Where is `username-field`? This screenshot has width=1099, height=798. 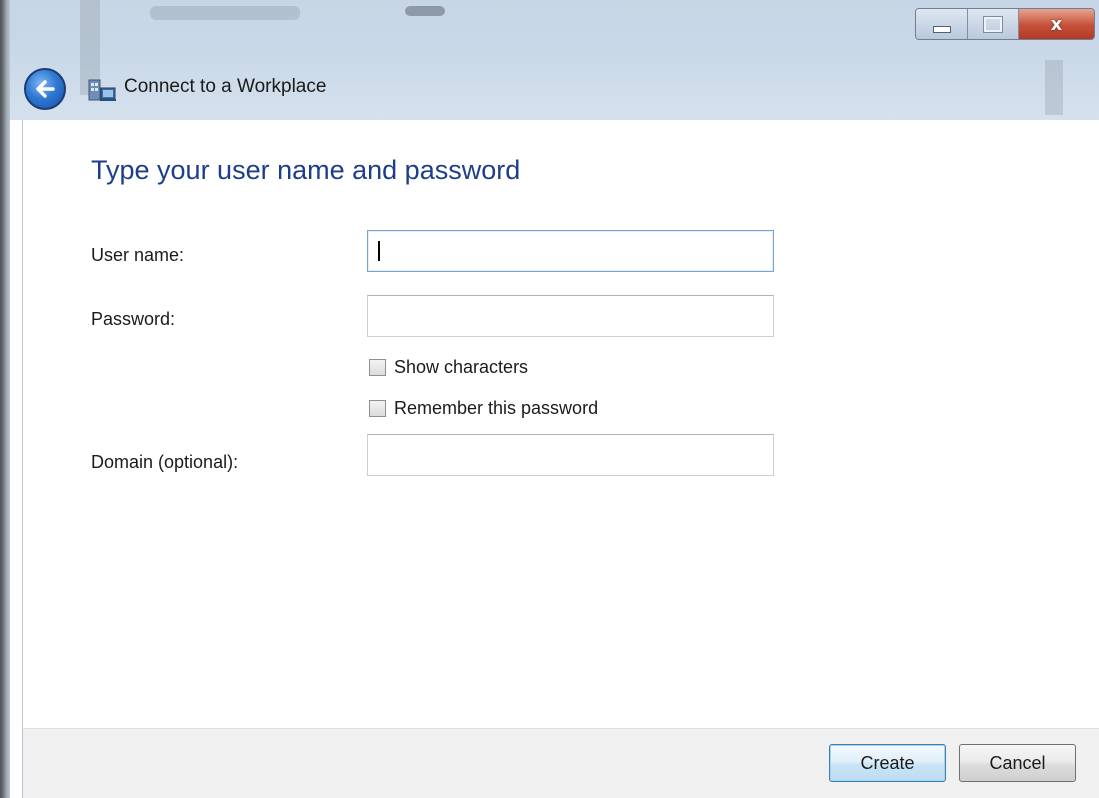
username-field is located at coordinates (570, 251).